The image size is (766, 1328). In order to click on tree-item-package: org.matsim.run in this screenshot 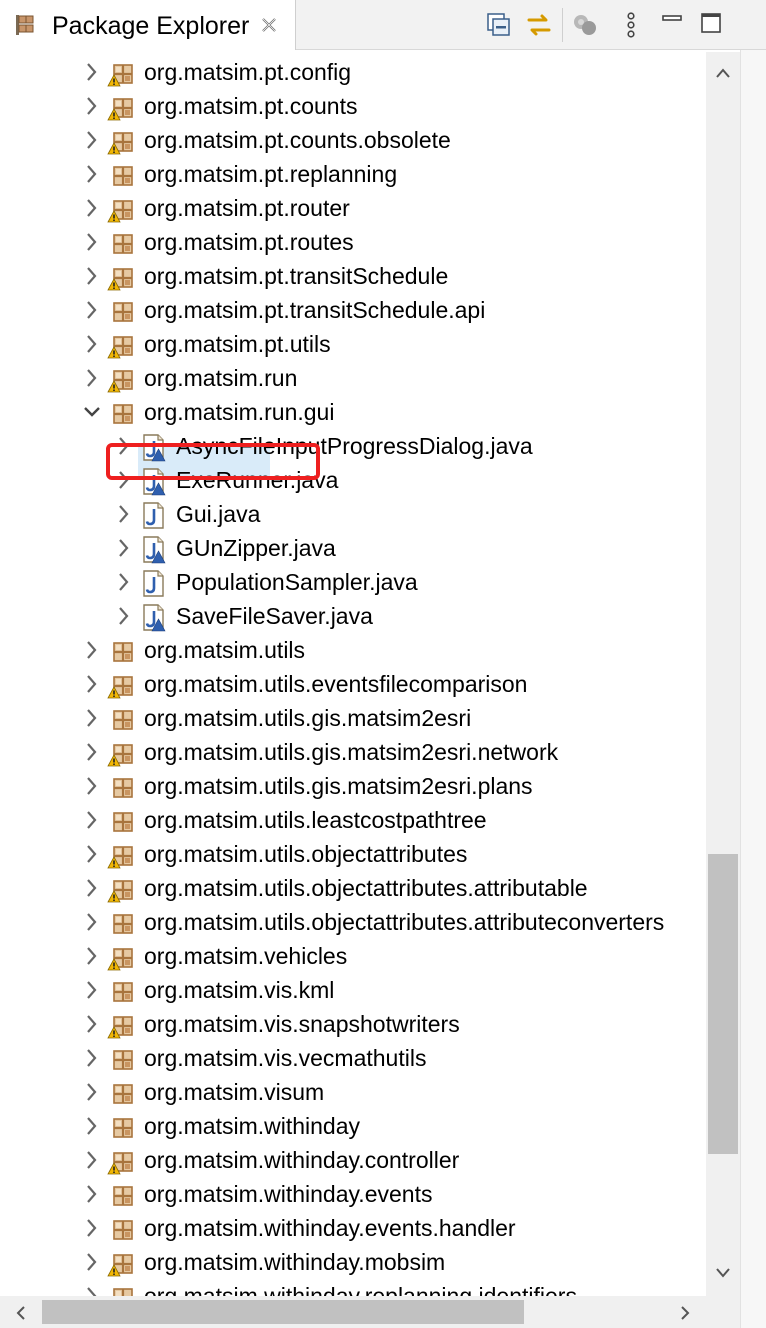, I will do `click(353, 378)`.